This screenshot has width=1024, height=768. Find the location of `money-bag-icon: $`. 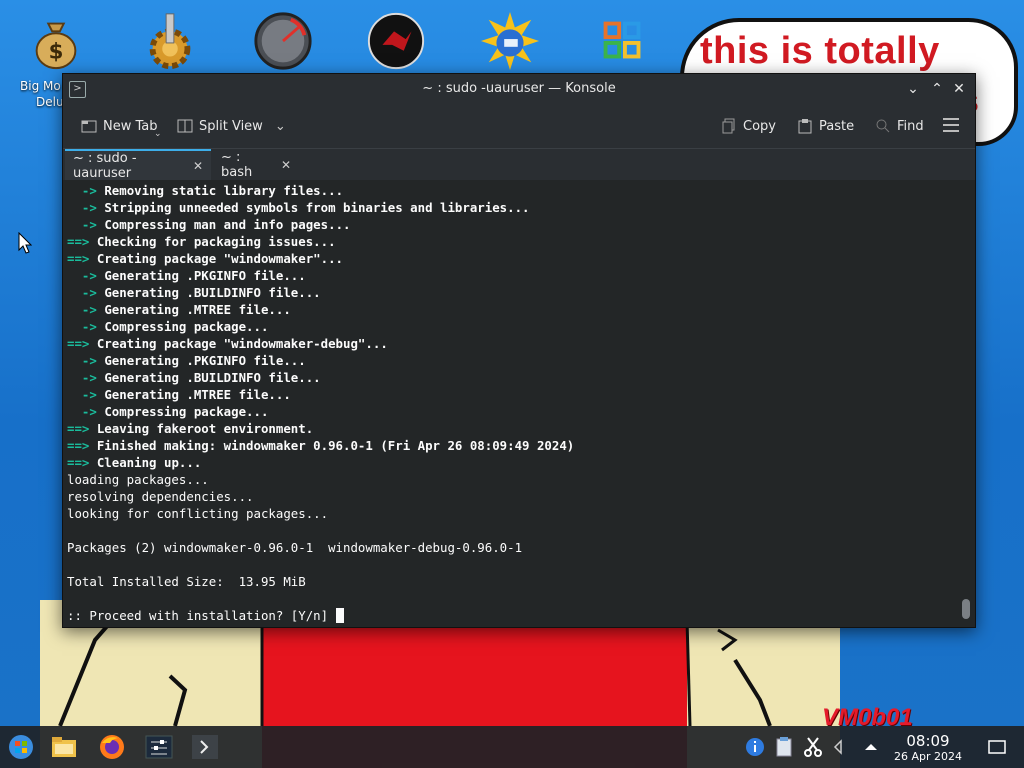

money-bag-icon: $ is located at coordinates (56, 41).